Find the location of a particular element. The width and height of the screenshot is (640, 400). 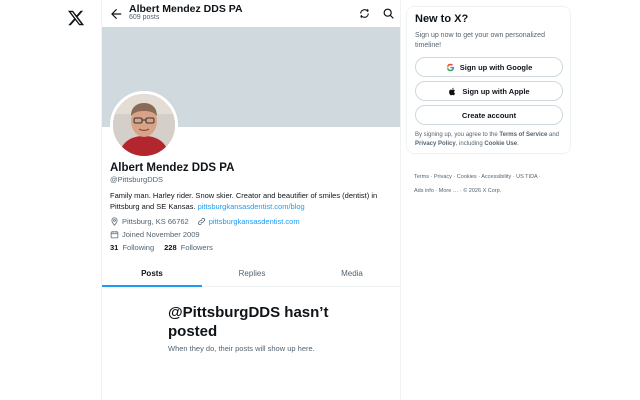

tab-replies: Replies is located at coordinates (252, 273).